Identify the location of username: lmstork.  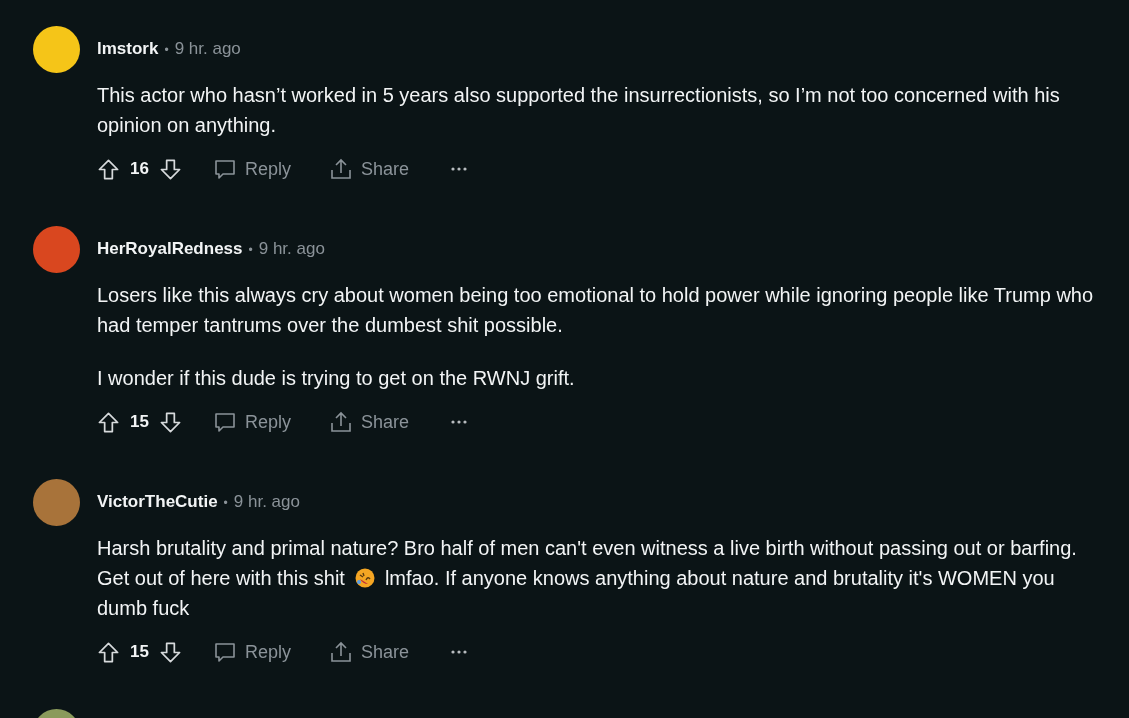
(128, 49).